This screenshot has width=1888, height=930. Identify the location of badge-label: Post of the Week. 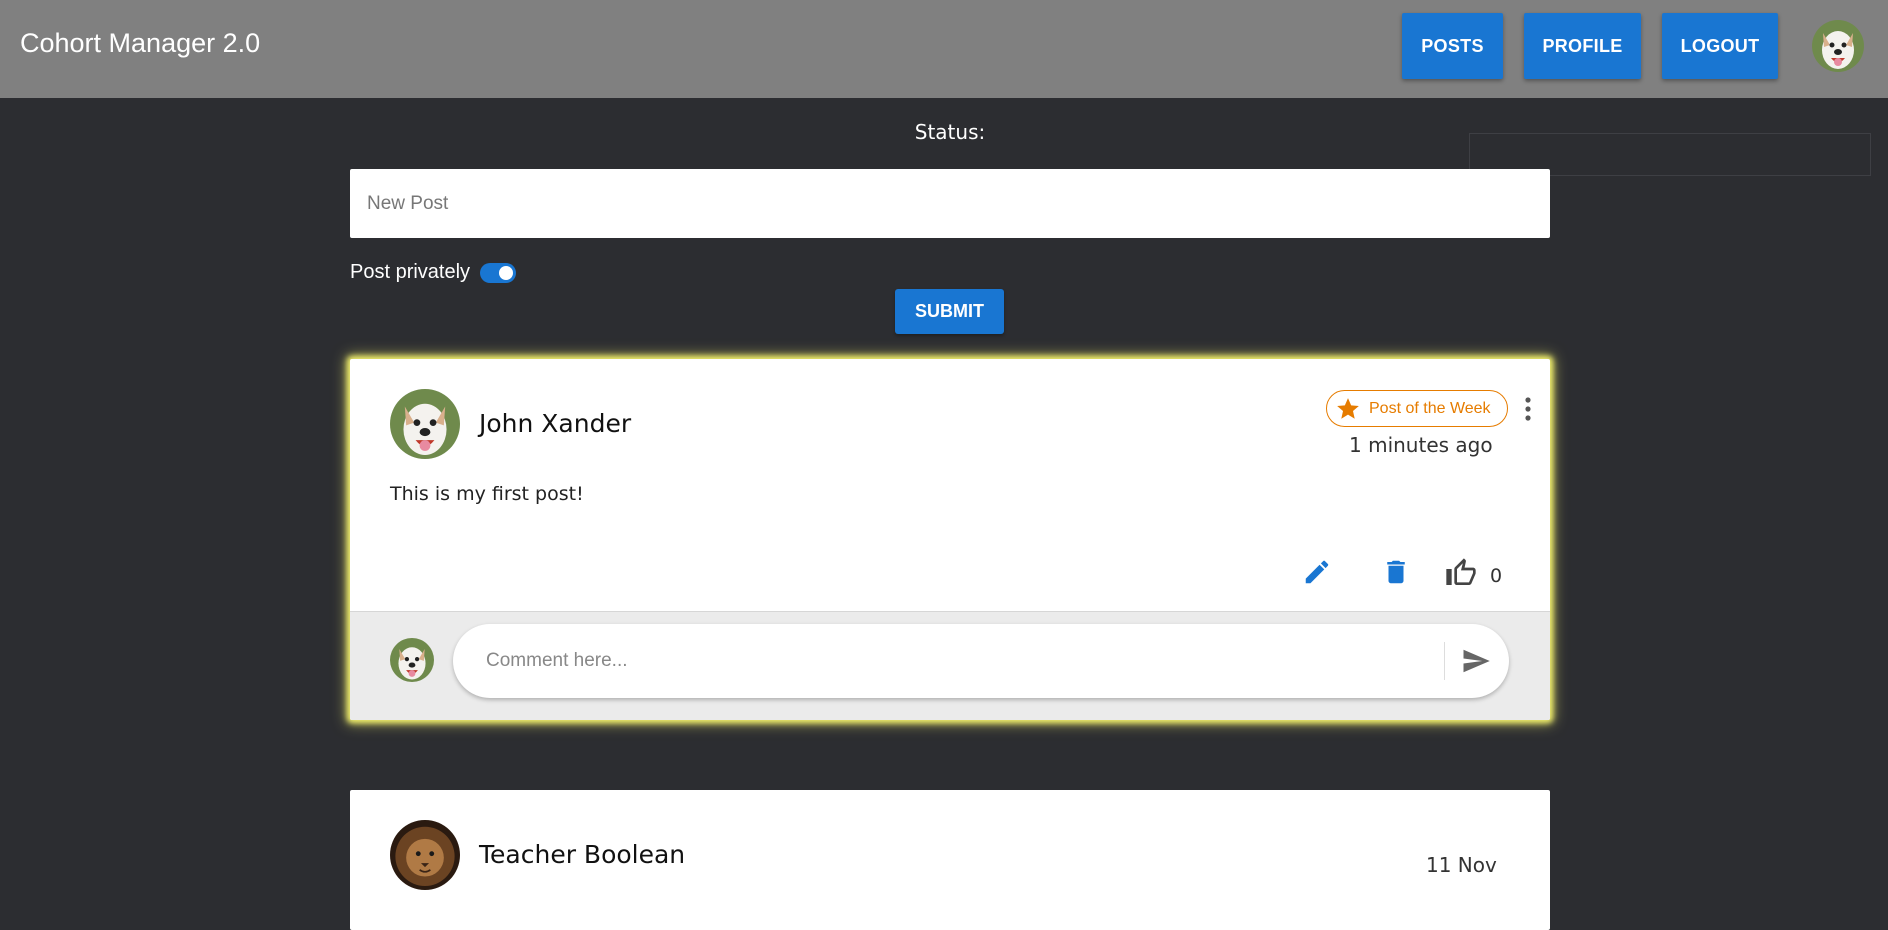
(1430, 408).